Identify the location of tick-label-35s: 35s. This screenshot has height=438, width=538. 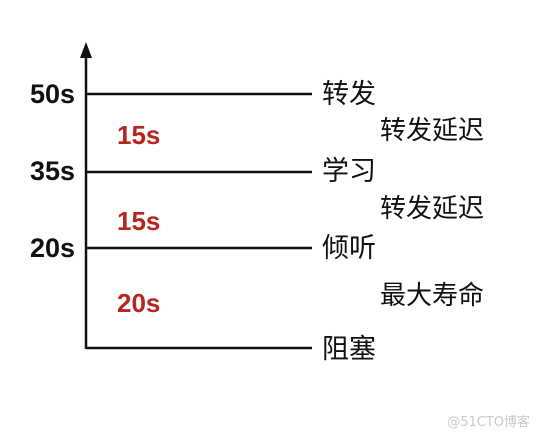
(52, 171).